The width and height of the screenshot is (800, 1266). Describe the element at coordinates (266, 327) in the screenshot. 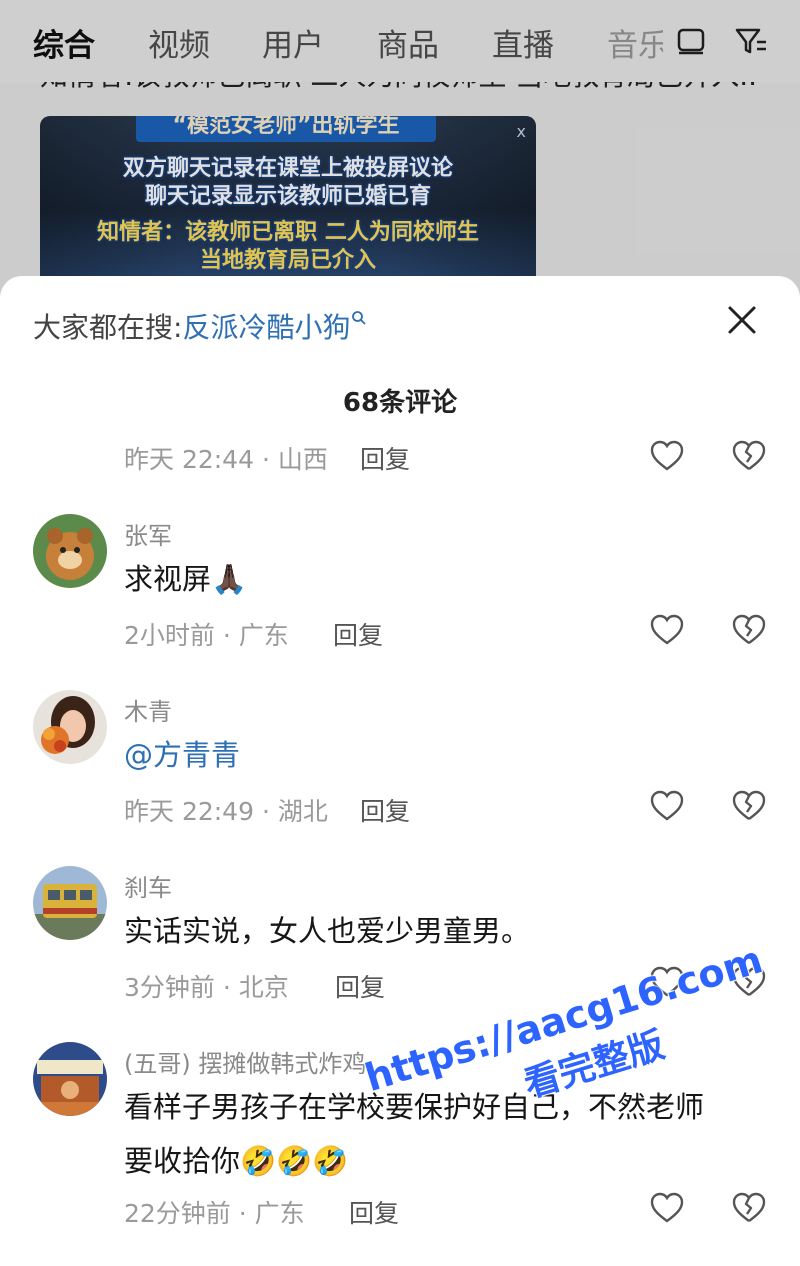

I see `trending-search-term: 反派冷酷小狗` at that location.